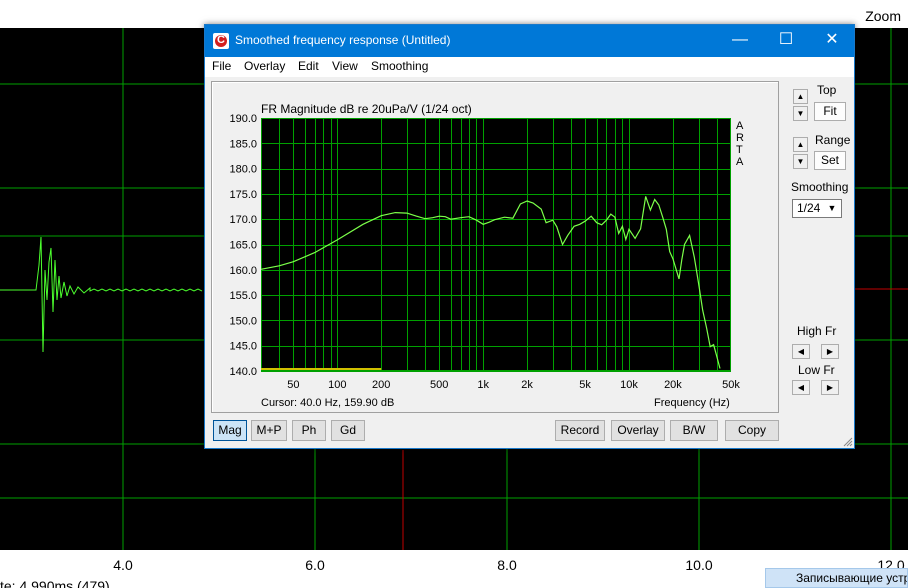  Describe the element at coordinates (830, 111) in the screenshot. I see `fit-button: Fit` at that location.